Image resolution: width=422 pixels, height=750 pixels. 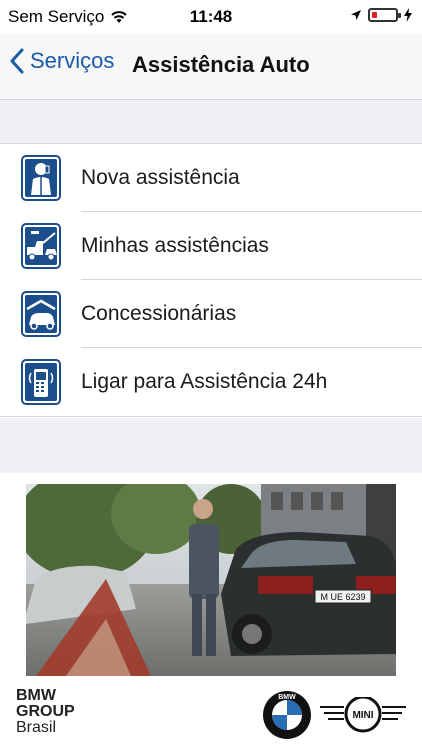 I want to click on battery-icon, so click(x=384, y=15).